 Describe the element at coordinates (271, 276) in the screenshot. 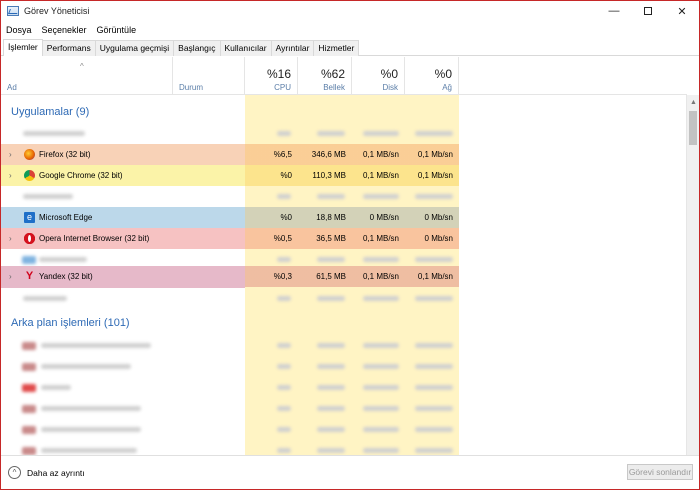

I see `cpu-value: %0,3` at that location.